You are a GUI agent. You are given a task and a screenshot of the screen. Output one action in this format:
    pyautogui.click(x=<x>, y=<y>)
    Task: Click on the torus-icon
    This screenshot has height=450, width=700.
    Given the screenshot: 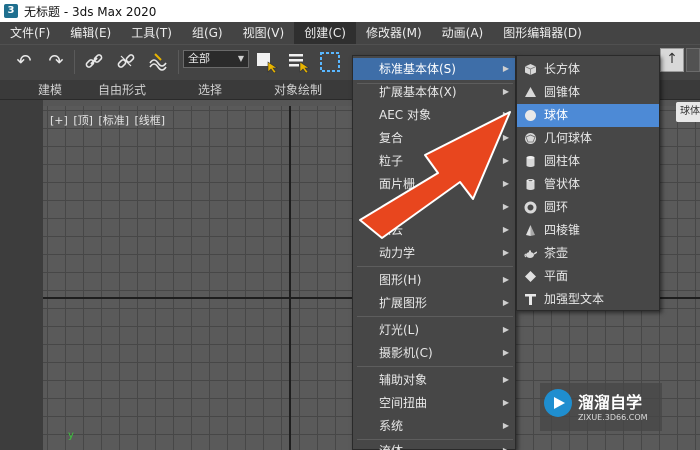 What is the action you would take?
    pyautogui.click(x=530, y=207)
    